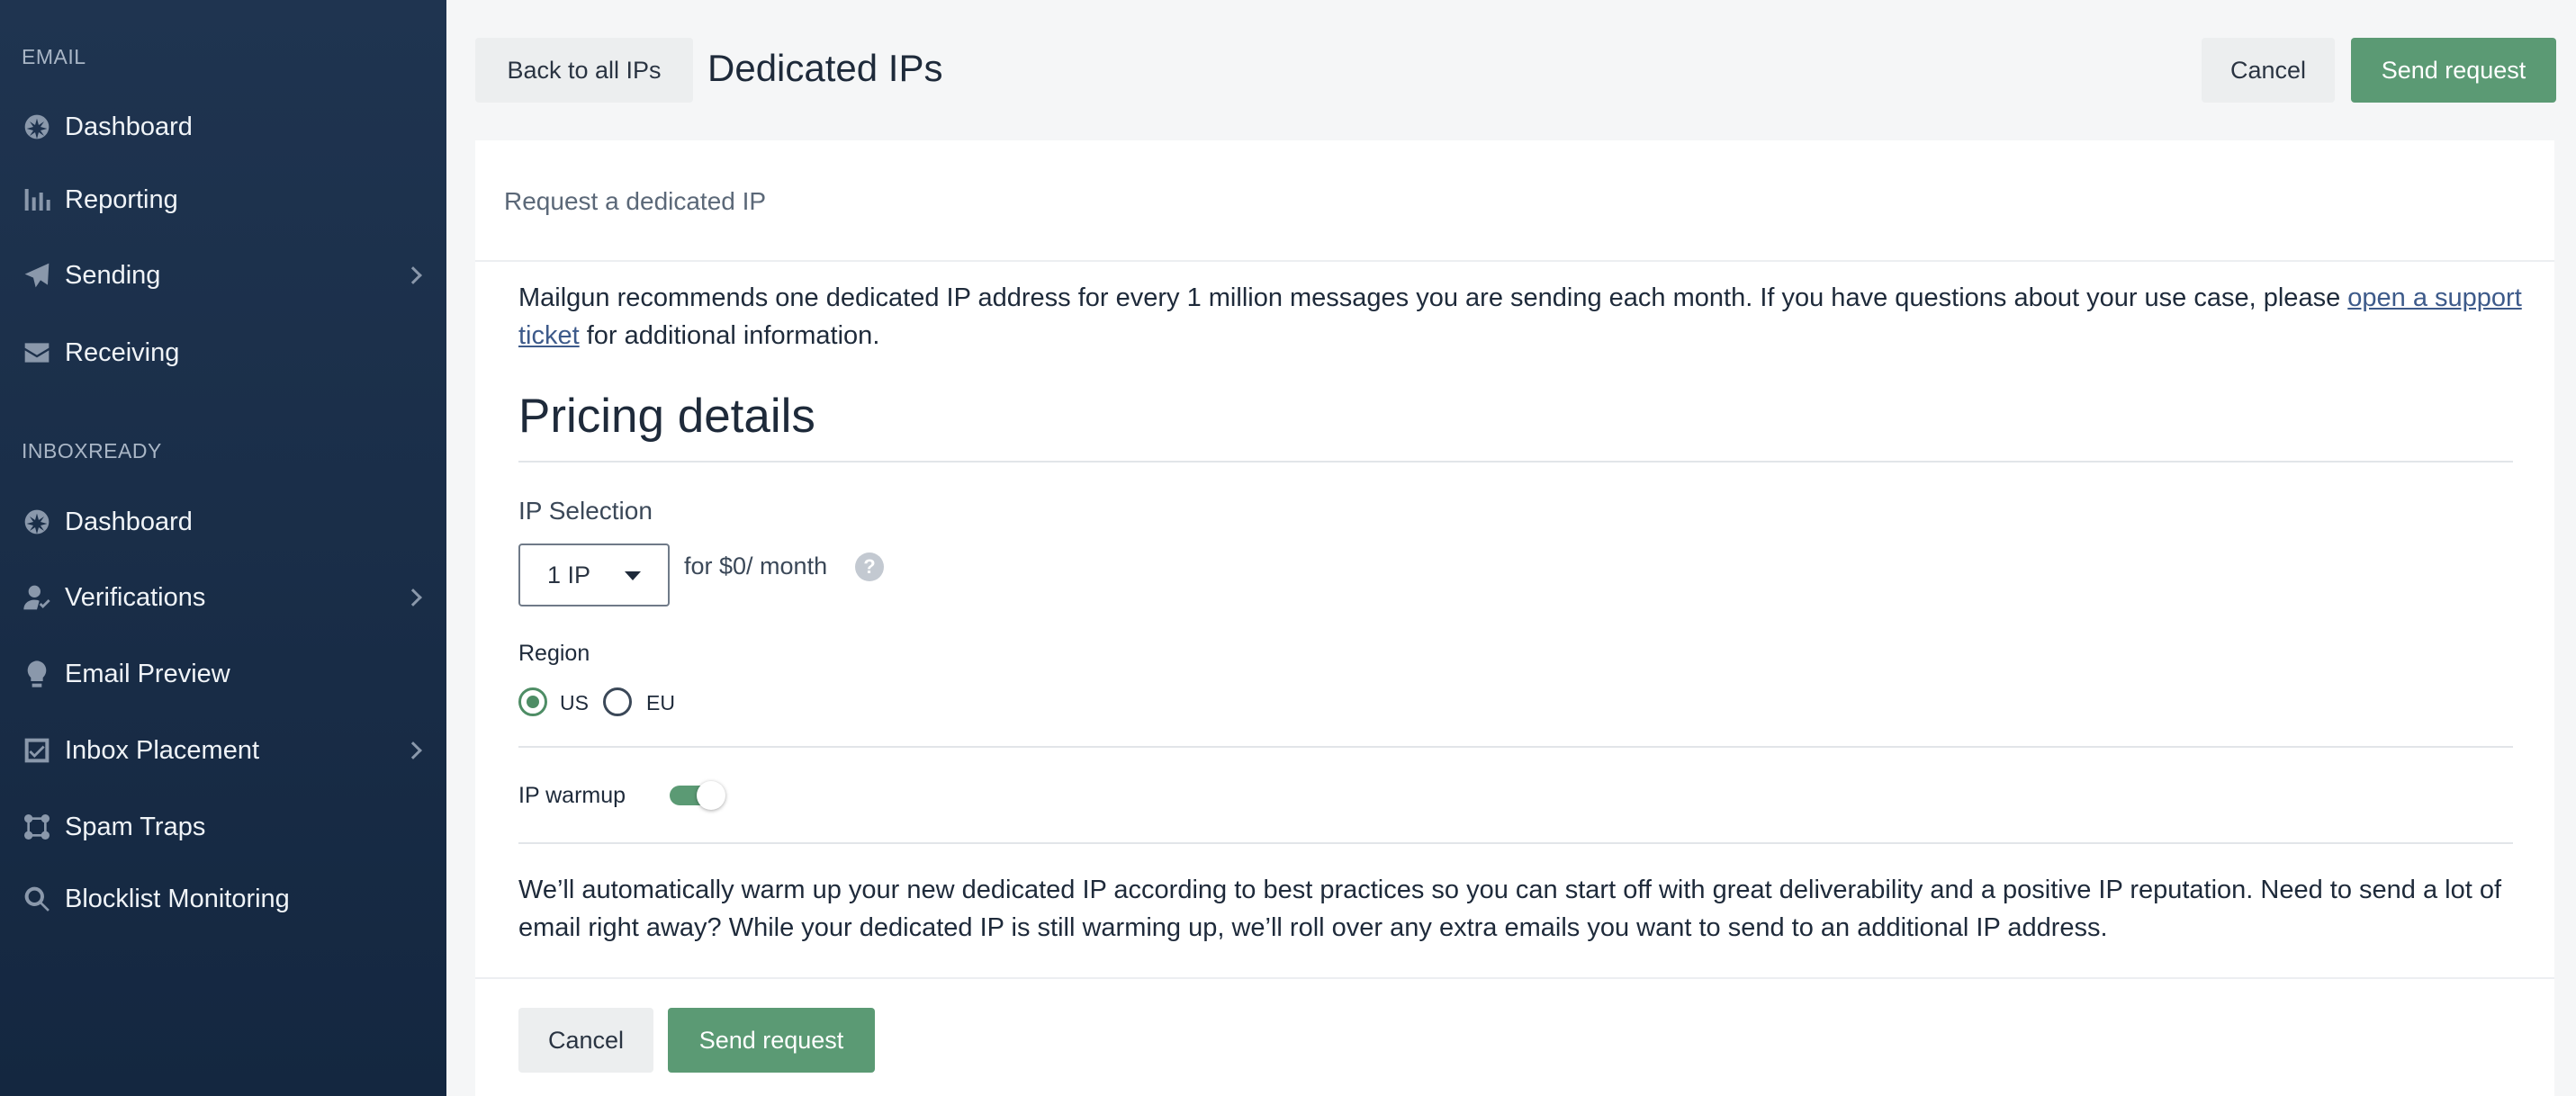 This screenshot has height=1096, width=2576. Describe the element at coordinates (223, 827) in the screenshot. I see `sidebar-item-spam-traps: Spam Traps` at that location.